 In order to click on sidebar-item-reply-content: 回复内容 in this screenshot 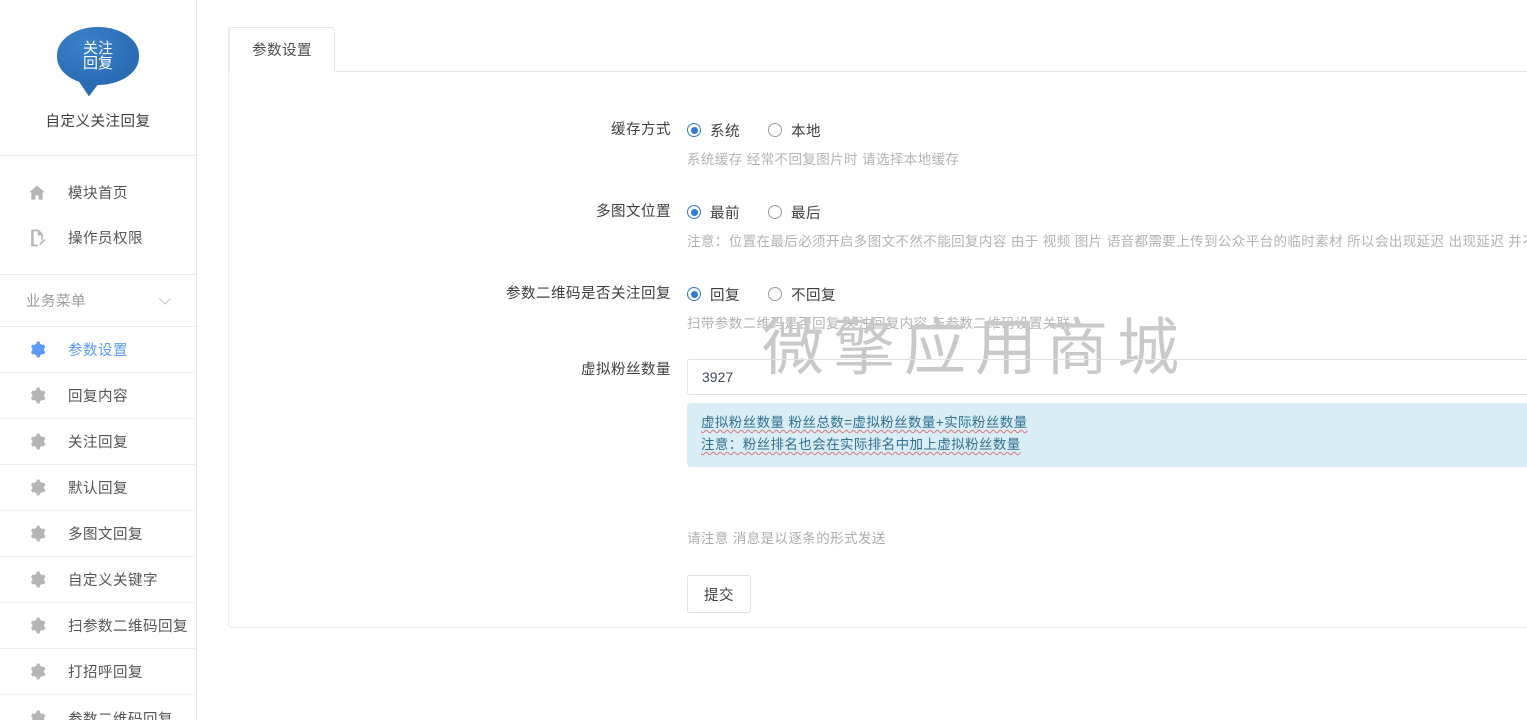, I will do `click(98, 396)`.